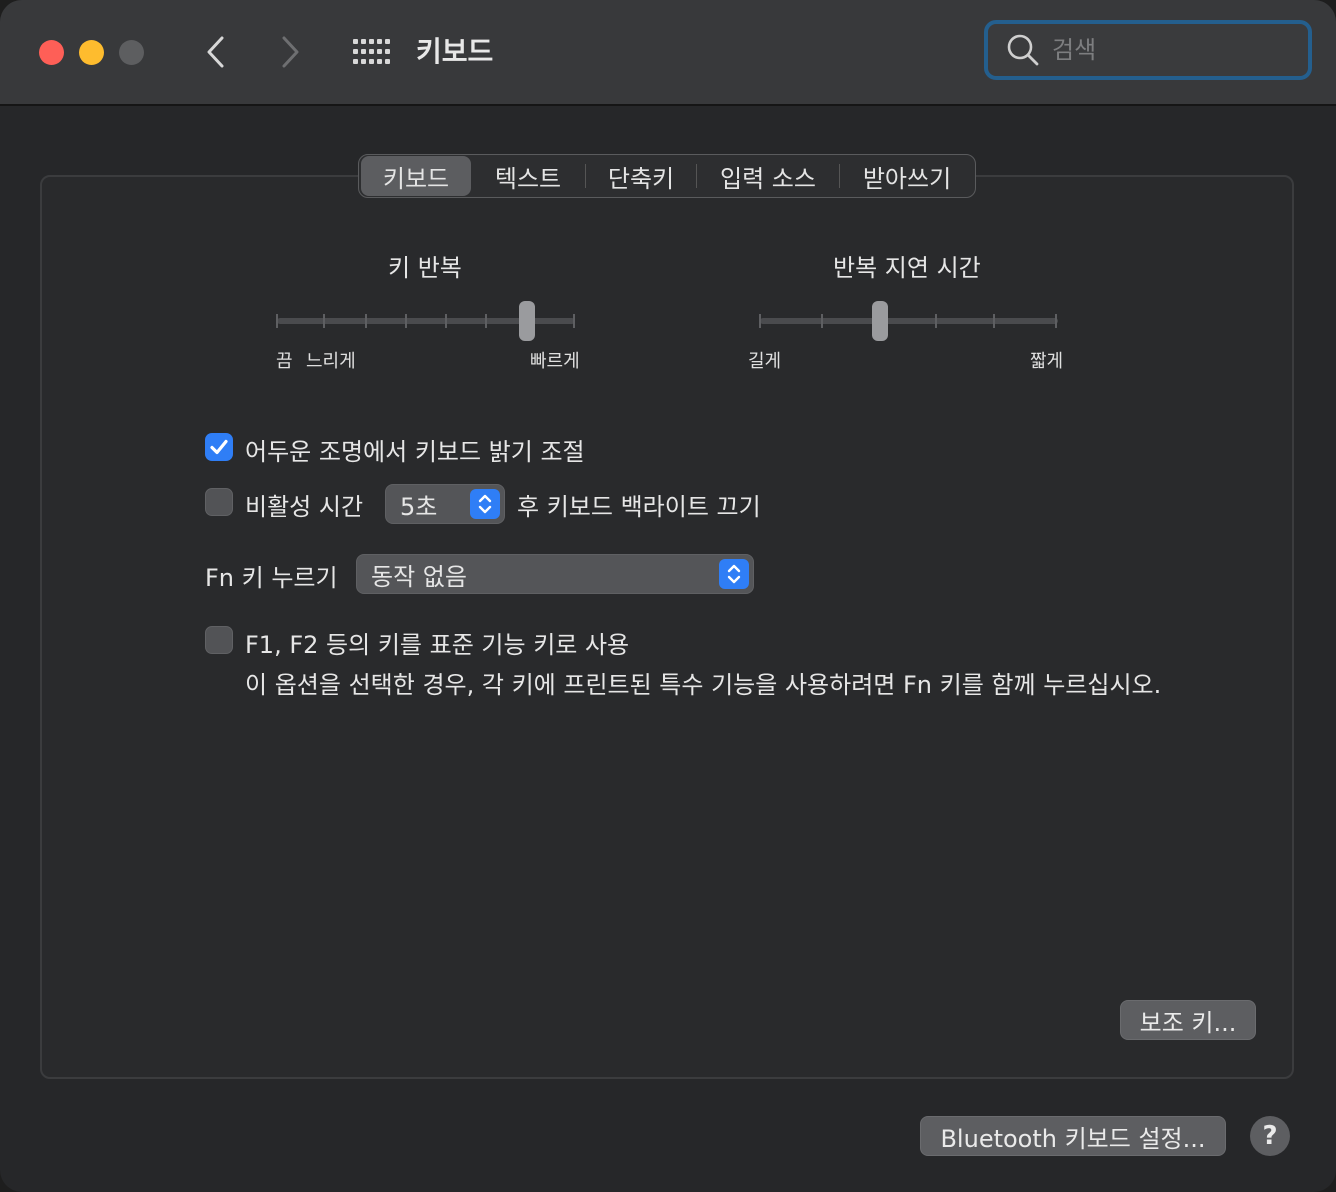 This screenshot has width=1336, height=1192. I want to click on back-button, so click(216, 52).